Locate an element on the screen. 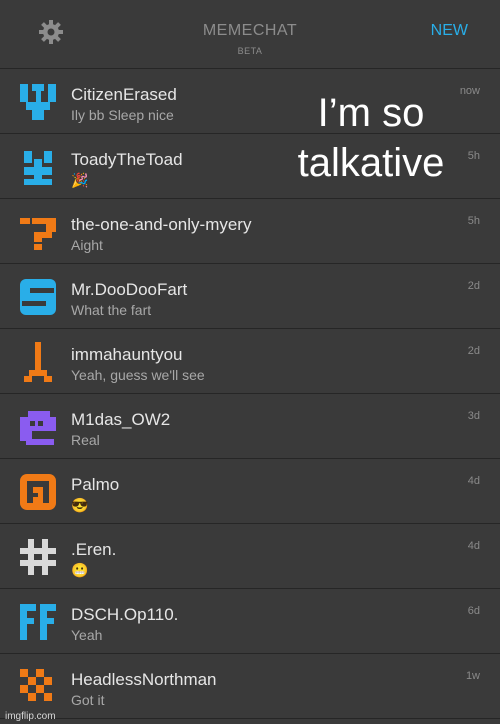  last-message: What the fart is located at coordinates (111, 310).